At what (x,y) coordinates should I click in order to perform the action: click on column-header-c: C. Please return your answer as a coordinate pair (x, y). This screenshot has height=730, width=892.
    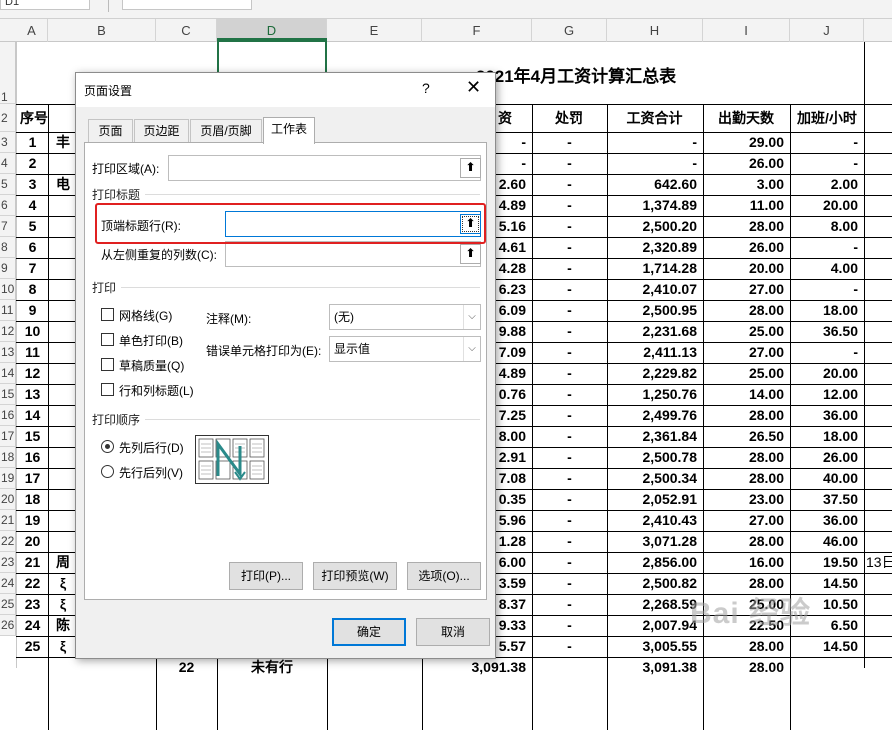
    Looking at the image, I should click on (186, 30).